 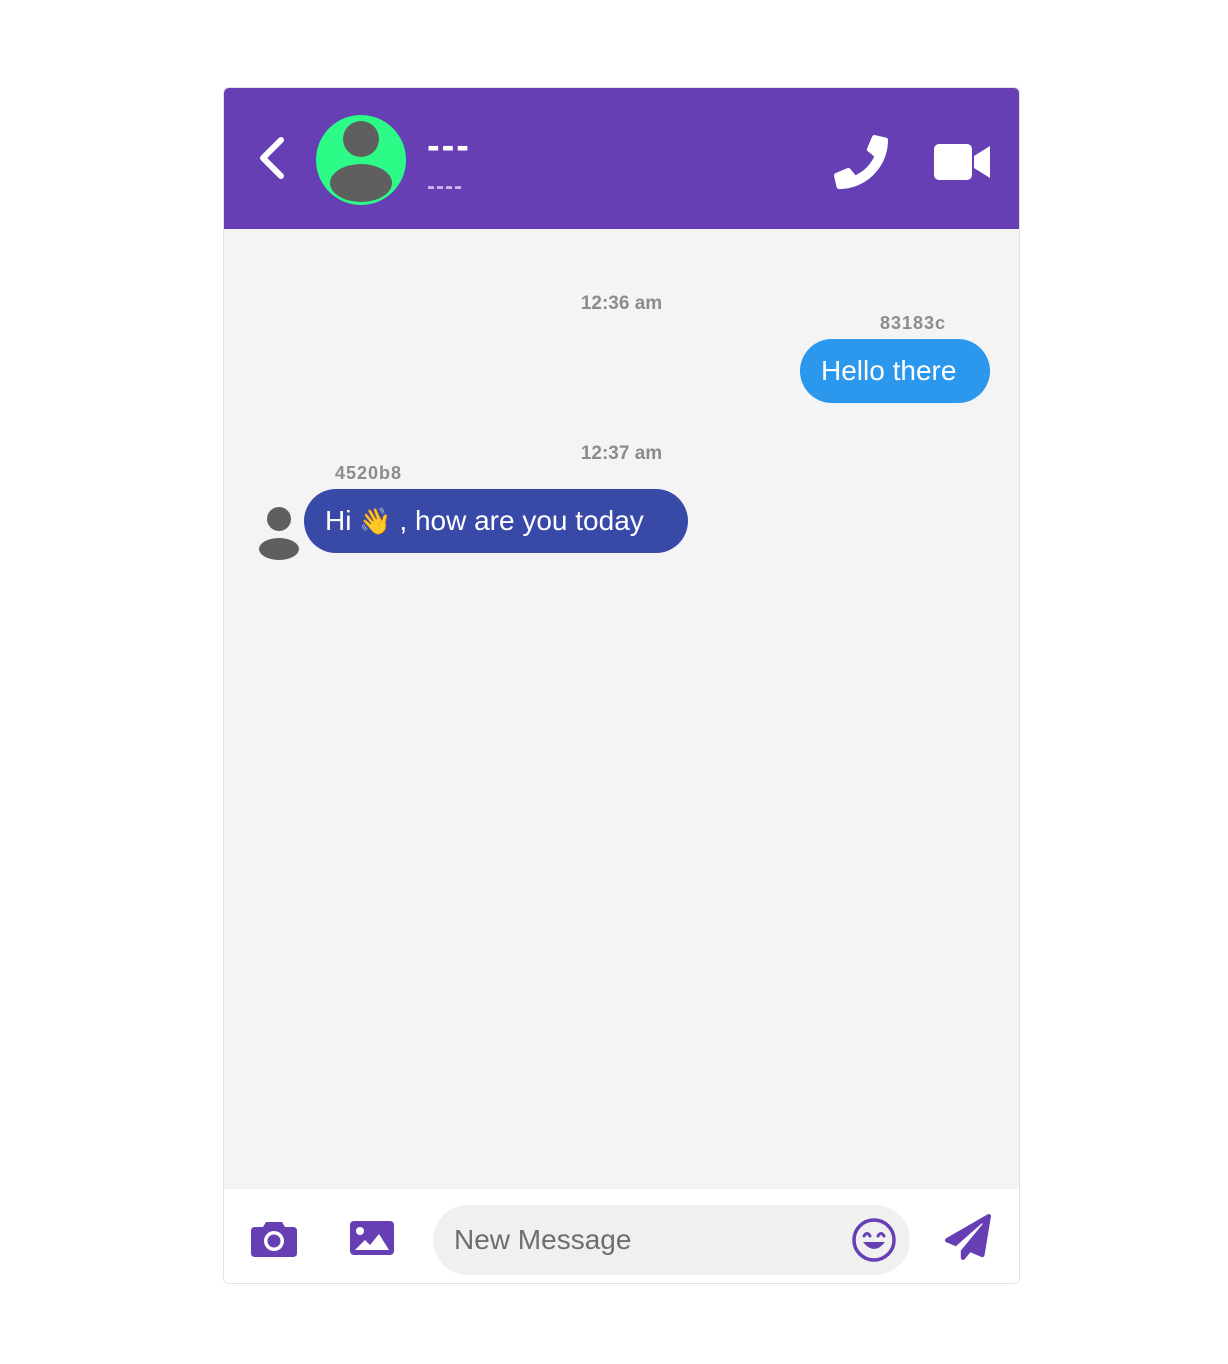 I want to click on message-box, so click(x=671, y=1240).